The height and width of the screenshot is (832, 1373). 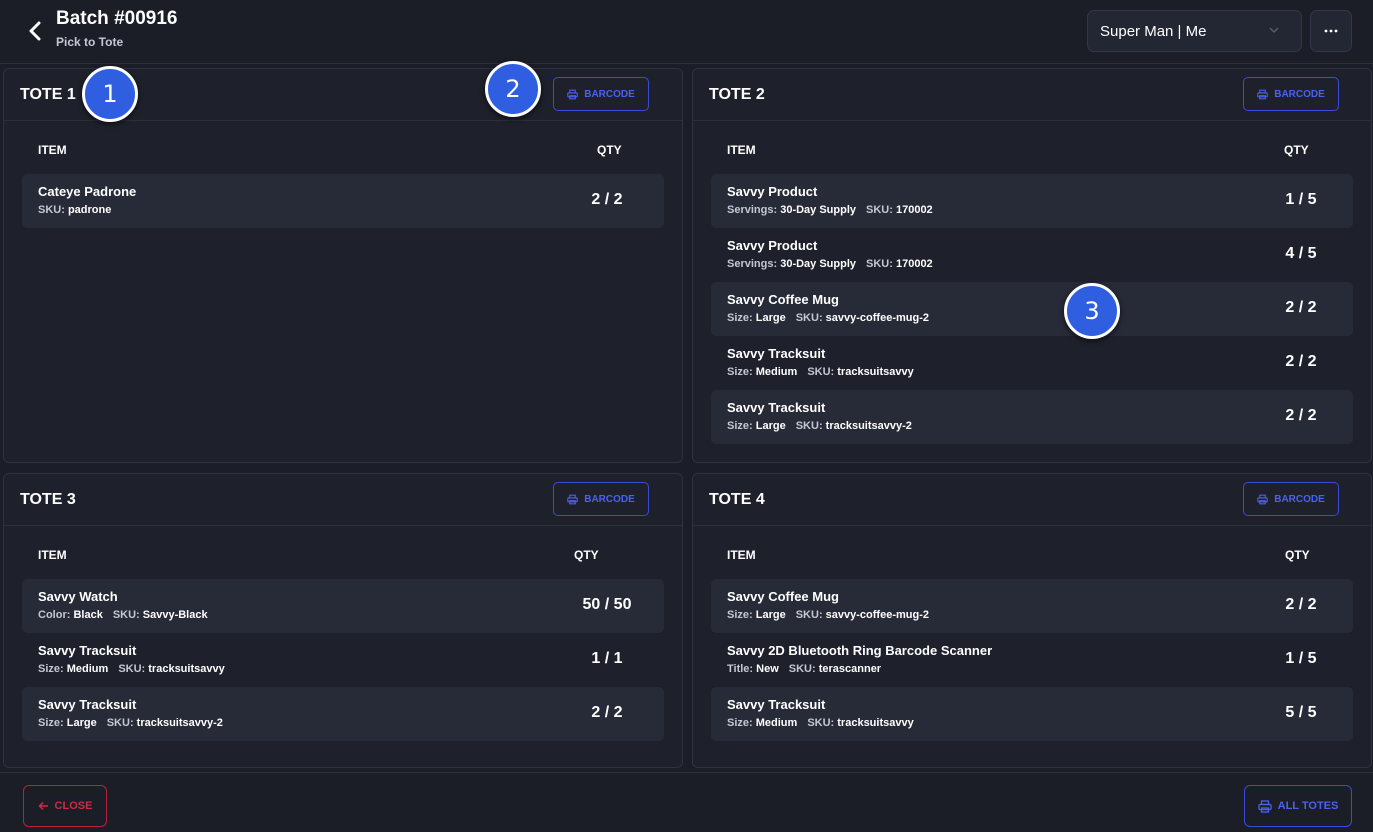 I want to click on all-totes-label: ALL TOTES, so click(x=1308, y=806).